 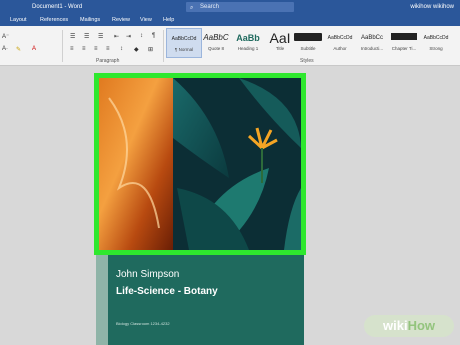 I want to click on numbering-icon: ☰, so click(x=86, y=36).